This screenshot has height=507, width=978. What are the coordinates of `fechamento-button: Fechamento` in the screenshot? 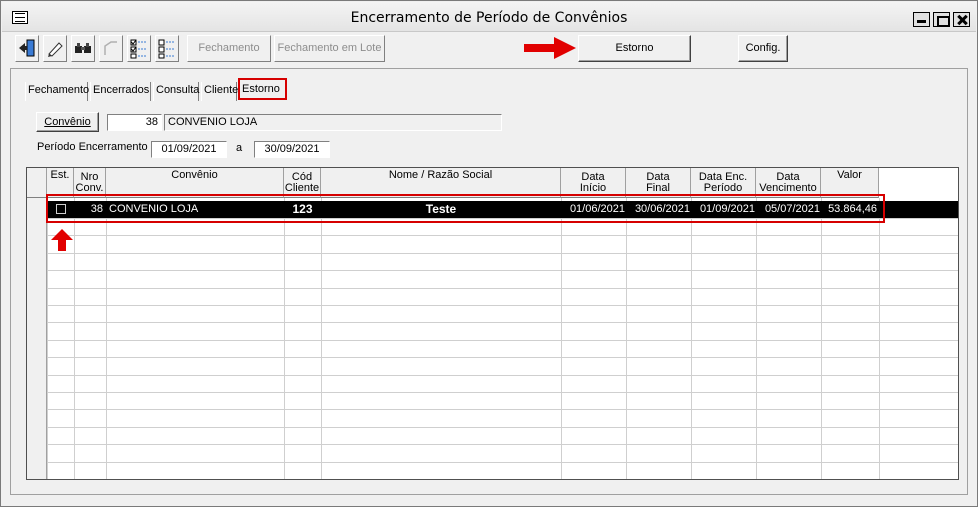 It's located at (229, 48).